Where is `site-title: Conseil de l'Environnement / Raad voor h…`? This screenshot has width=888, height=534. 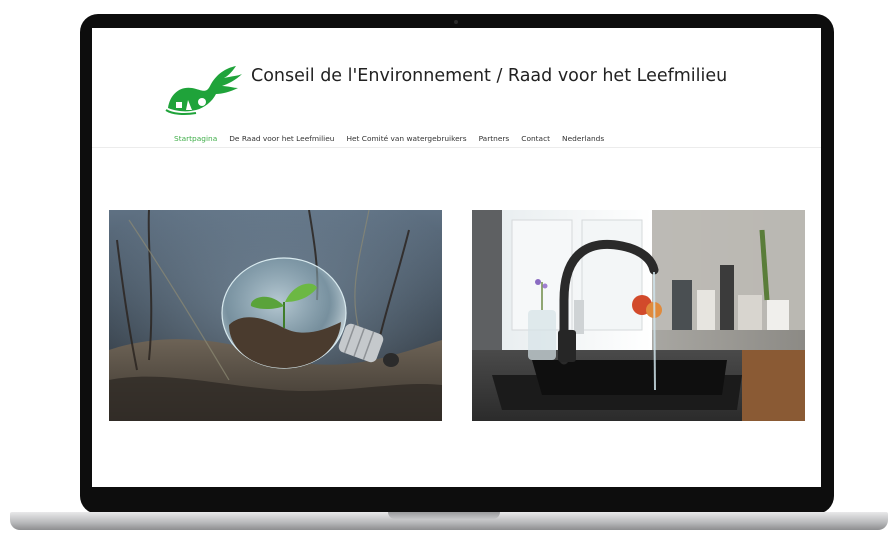 site-title: Conseil de l'Environnement / Raad voor h… is located at coordinates (489, 76).